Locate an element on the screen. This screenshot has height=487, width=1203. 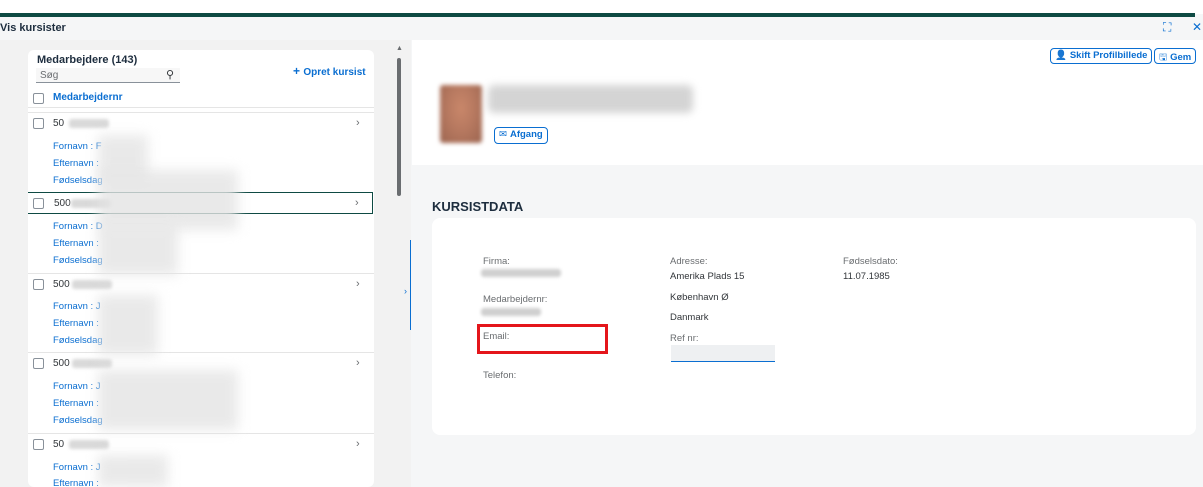
scroll-up-icon: ▲ is located at coordinates (399, 48).